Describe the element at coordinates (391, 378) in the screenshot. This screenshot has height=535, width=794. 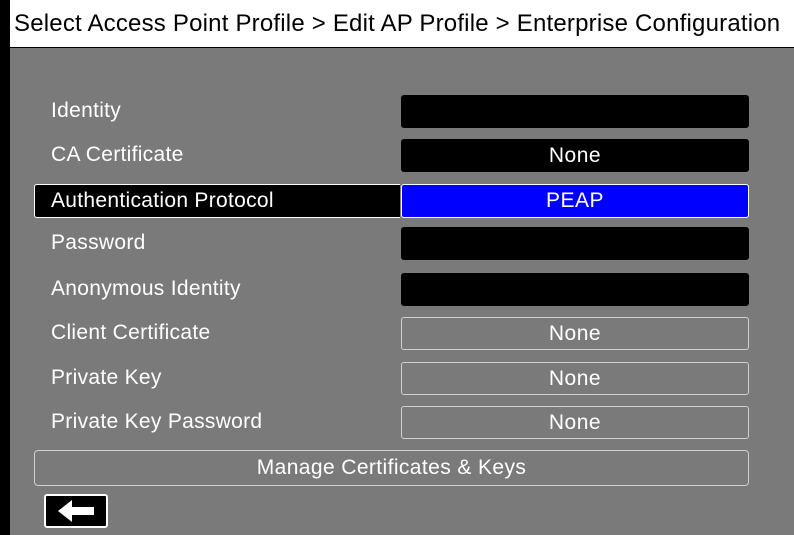
I see `row-private-key: Private Key None` at that location.